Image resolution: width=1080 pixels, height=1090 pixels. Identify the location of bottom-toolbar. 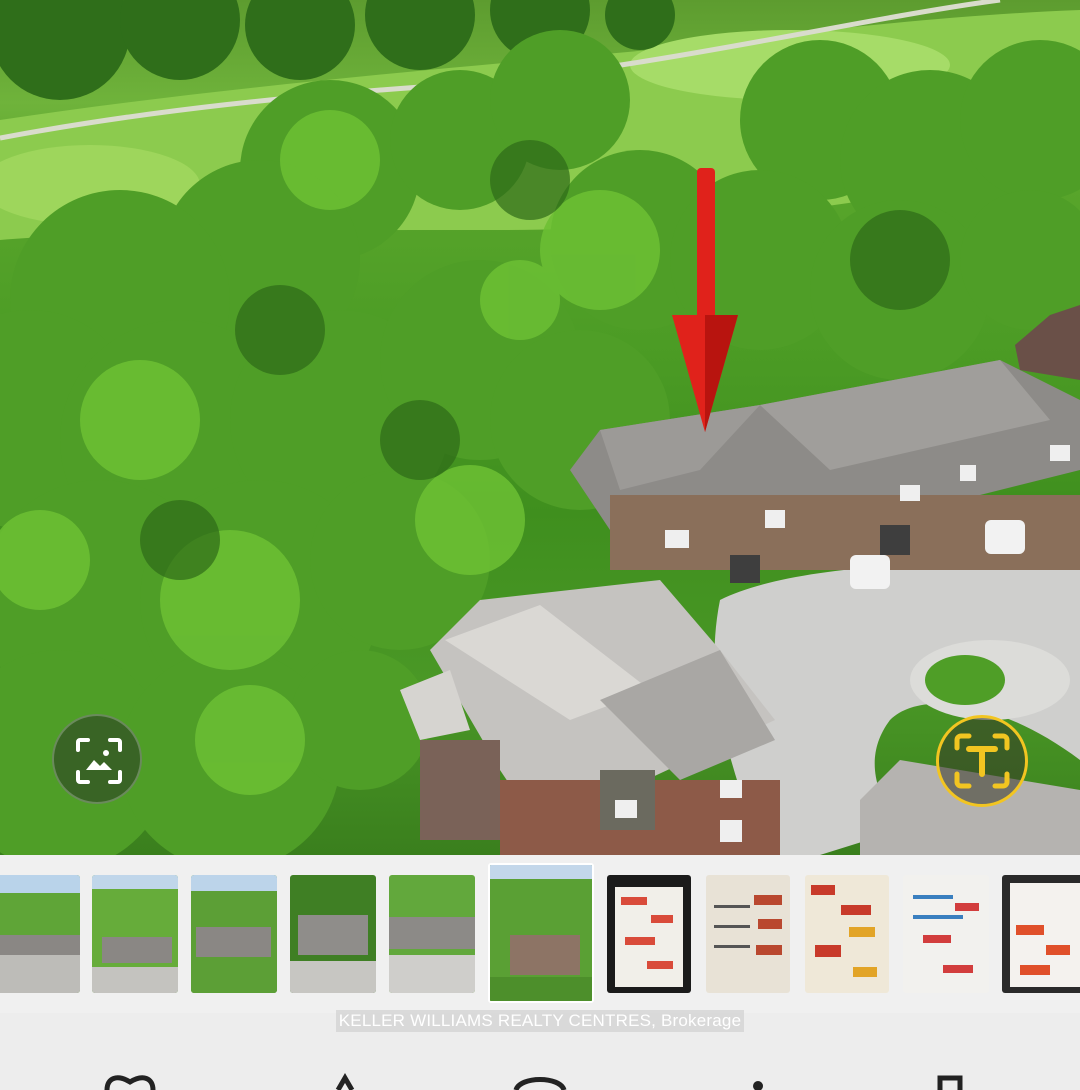
(540, 1065).